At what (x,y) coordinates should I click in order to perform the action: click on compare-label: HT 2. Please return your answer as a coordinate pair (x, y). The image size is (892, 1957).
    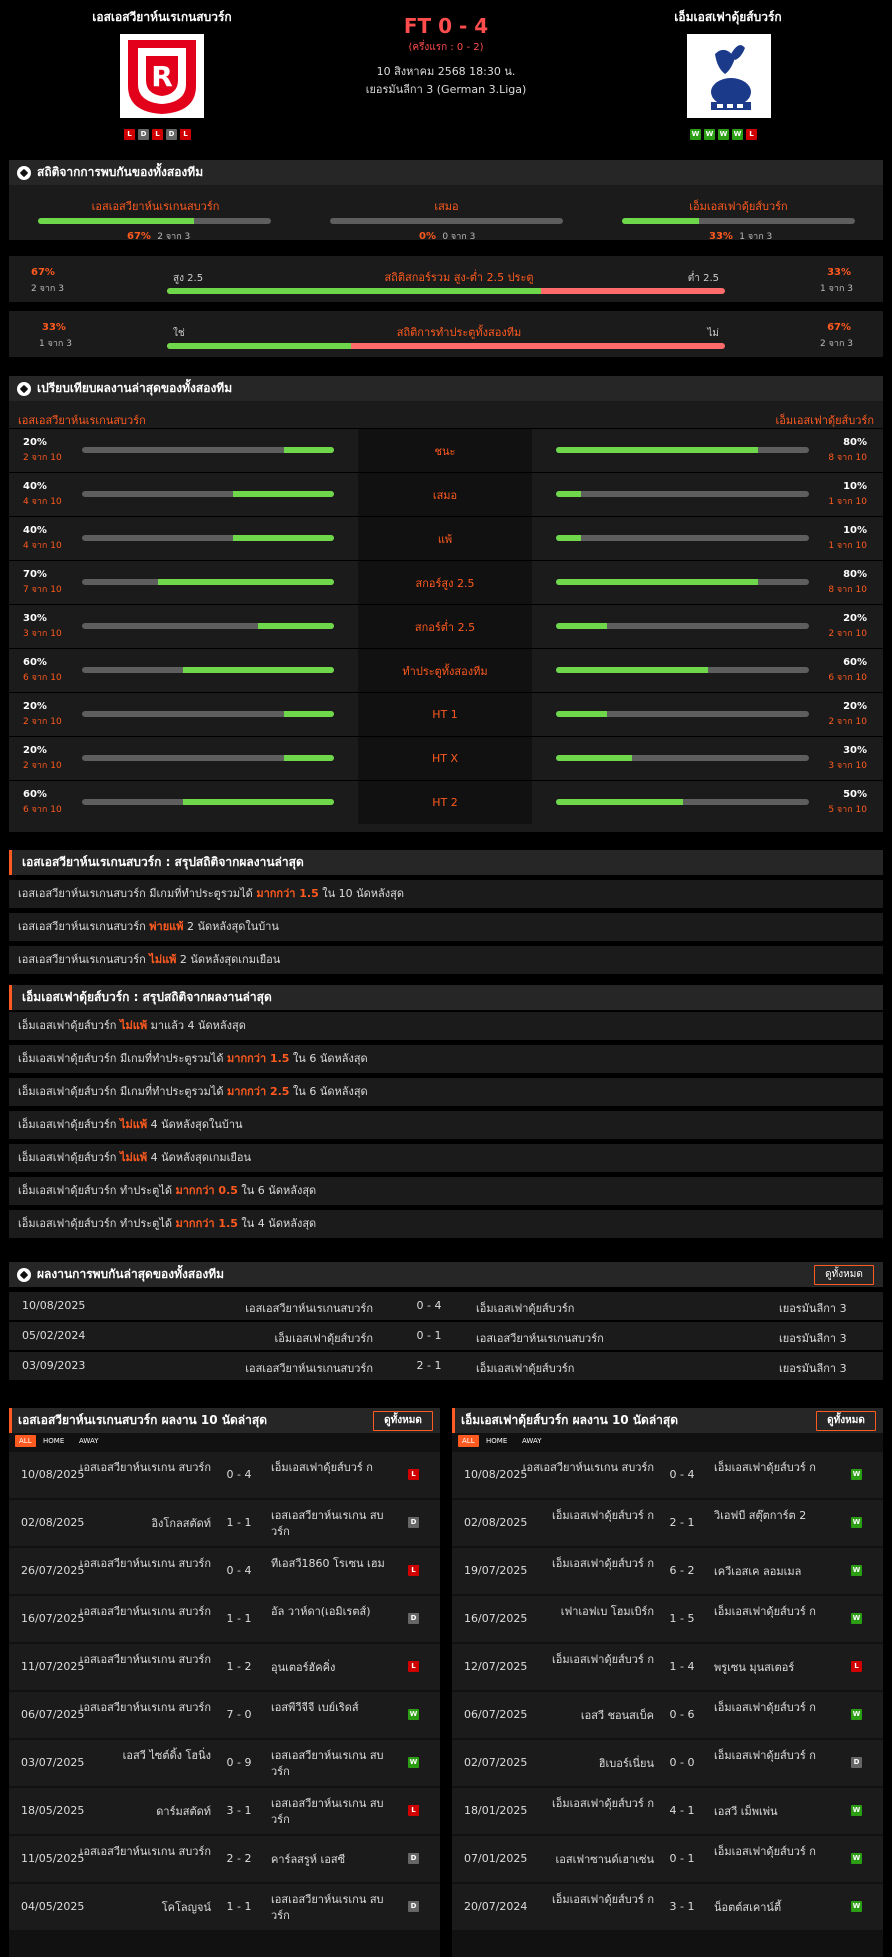
    Looking at the image, I should click on (445, 802).